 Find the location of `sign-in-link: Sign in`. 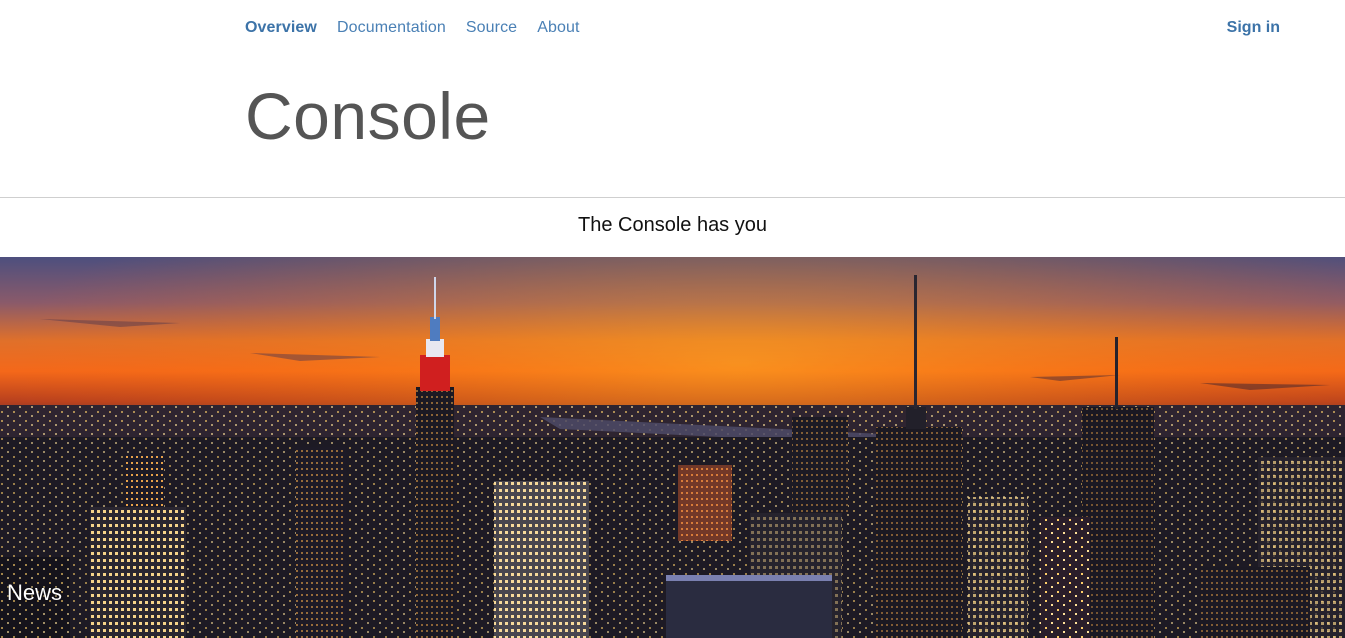

sign-in-link: Sign in is located at coordinates (1253, 27).